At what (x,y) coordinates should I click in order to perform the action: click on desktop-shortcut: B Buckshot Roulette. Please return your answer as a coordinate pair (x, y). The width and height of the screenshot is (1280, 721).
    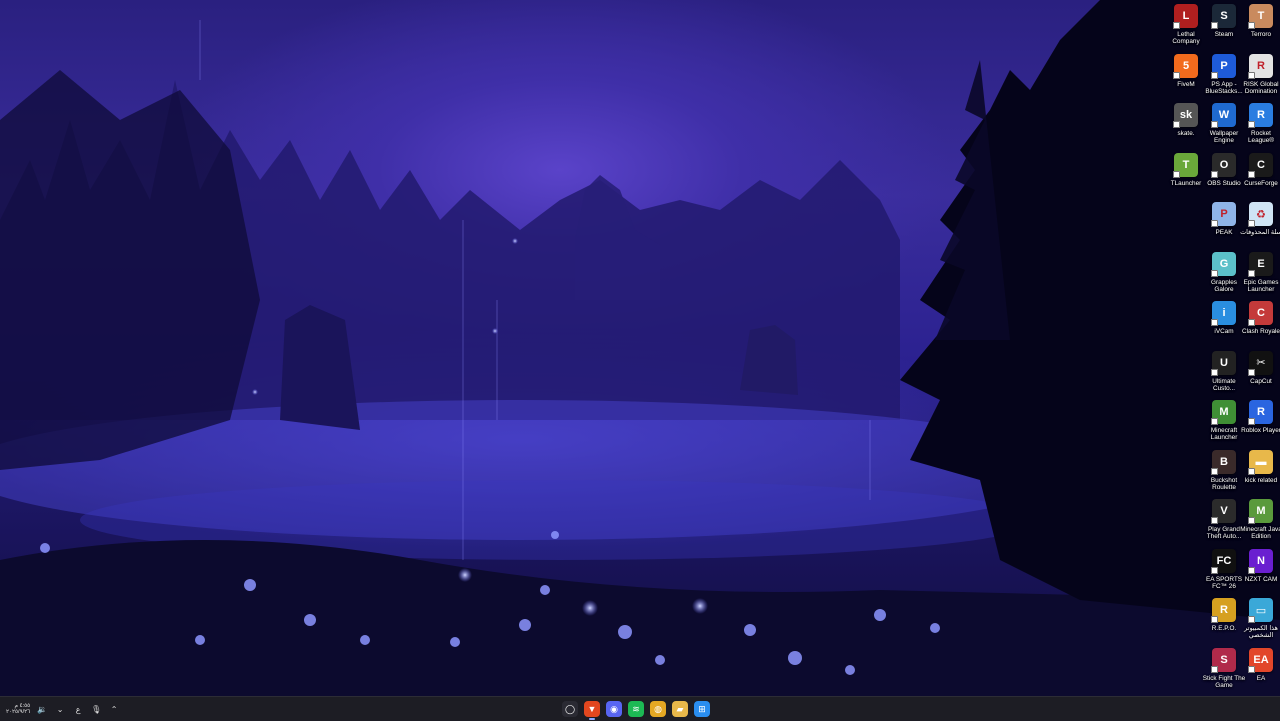
    Looking at the image, I should click on (1224, 470).